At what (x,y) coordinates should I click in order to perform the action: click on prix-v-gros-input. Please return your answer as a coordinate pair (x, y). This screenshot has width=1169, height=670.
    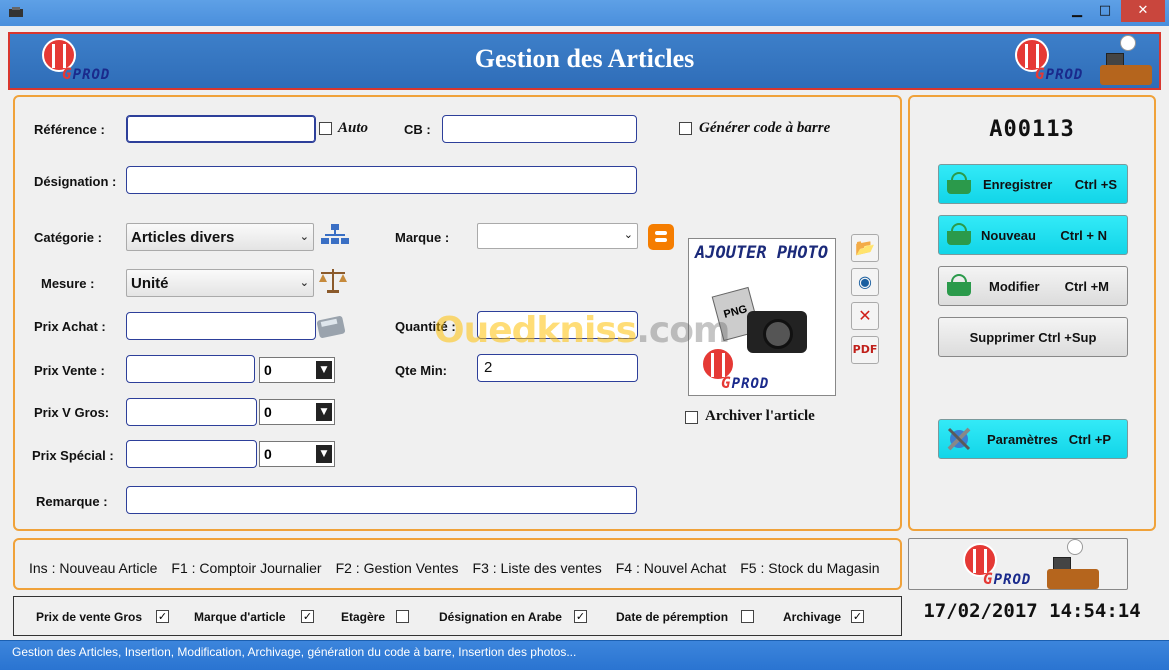
    Looking at the image, I should click on (191, 412).